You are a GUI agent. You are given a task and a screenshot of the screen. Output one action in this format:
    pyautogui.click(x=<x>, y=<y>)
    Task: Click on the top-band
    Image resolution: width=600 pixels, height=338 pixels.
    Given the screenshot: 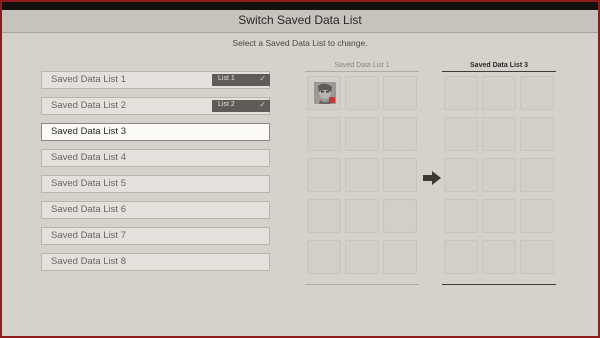 What is the action you would take?
    pyautogui.click(x=300, y=6)
    